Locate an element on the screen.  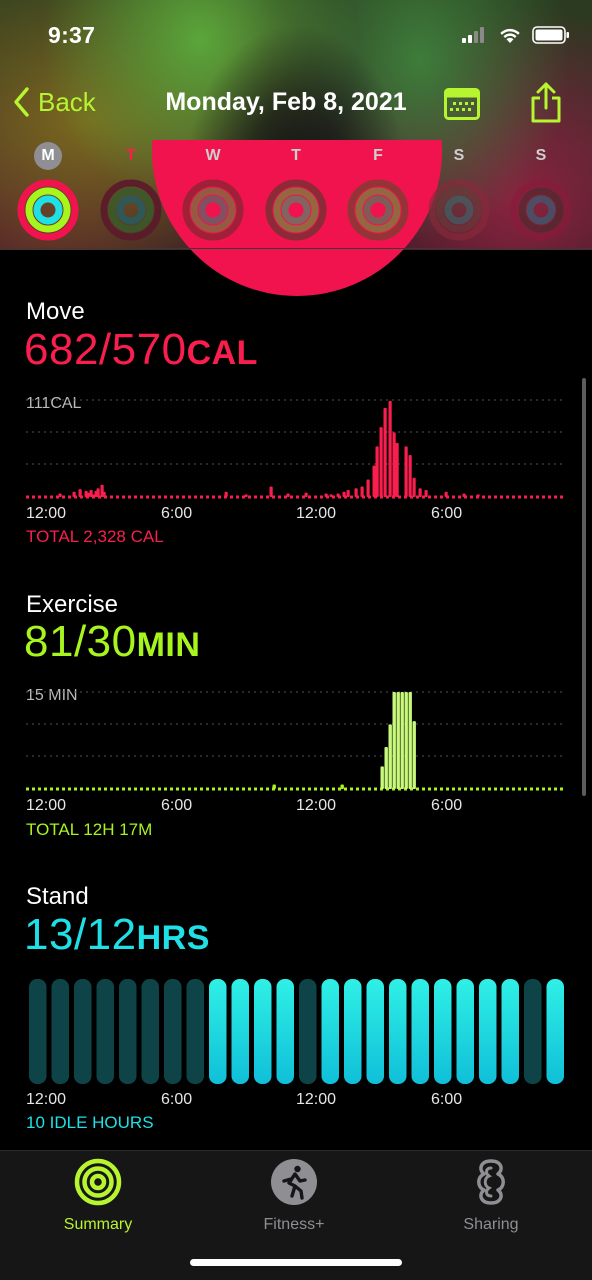
sharing-icon is located at coordinates (491, 1182).